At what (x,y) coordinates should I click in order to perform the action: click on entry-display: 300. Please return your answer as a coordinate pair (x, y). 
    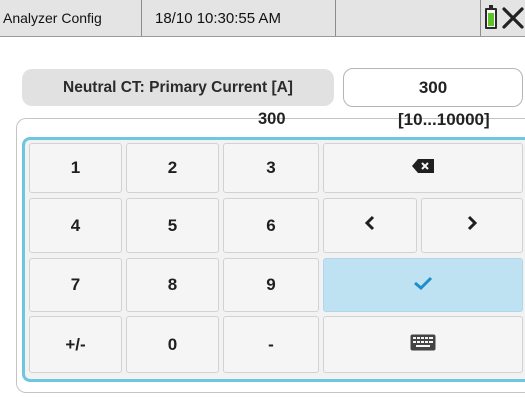
    Looking at the image, I should click on (272, 119).